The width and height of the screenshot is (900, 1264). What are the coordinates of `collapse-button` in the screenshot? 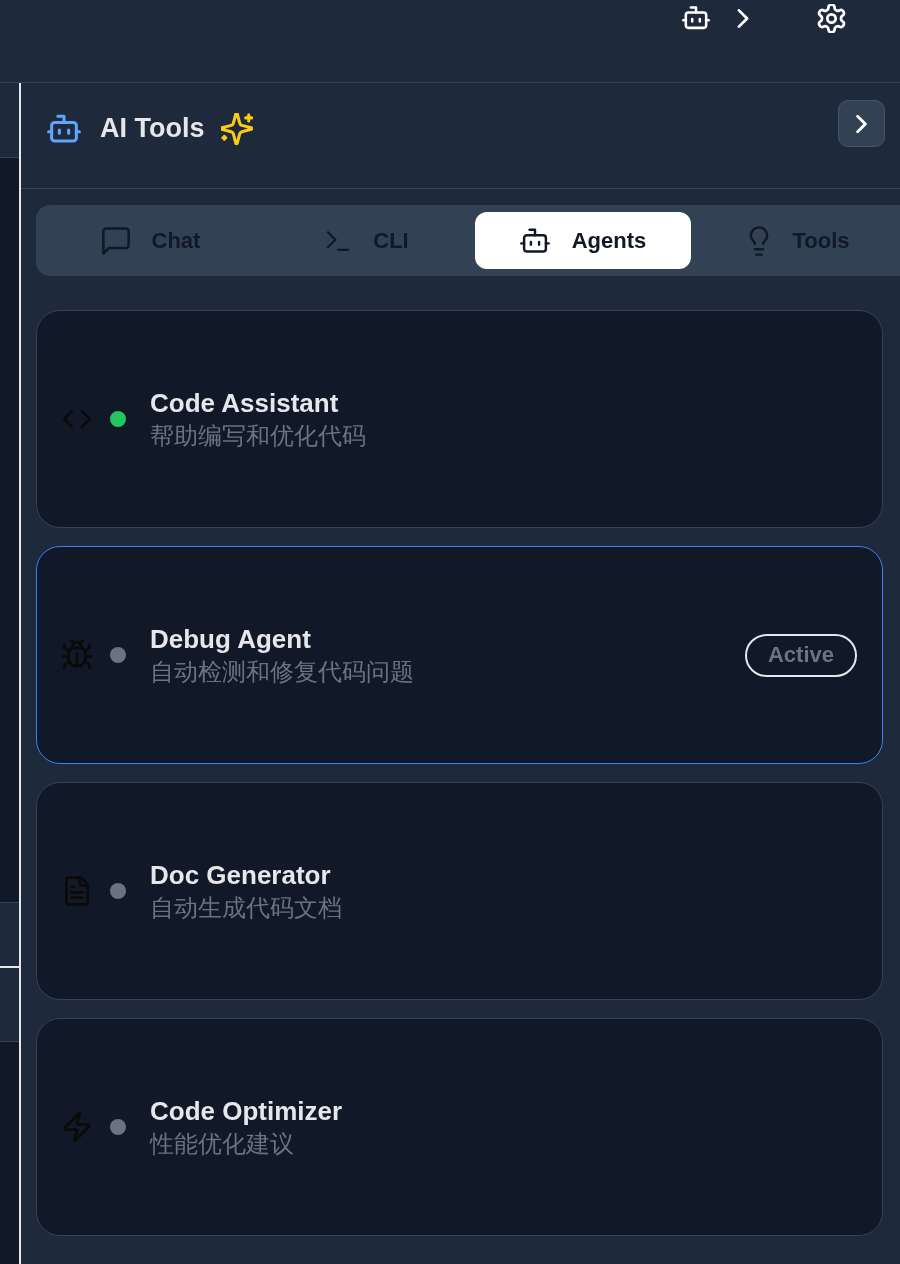 It's located at (861, 123).